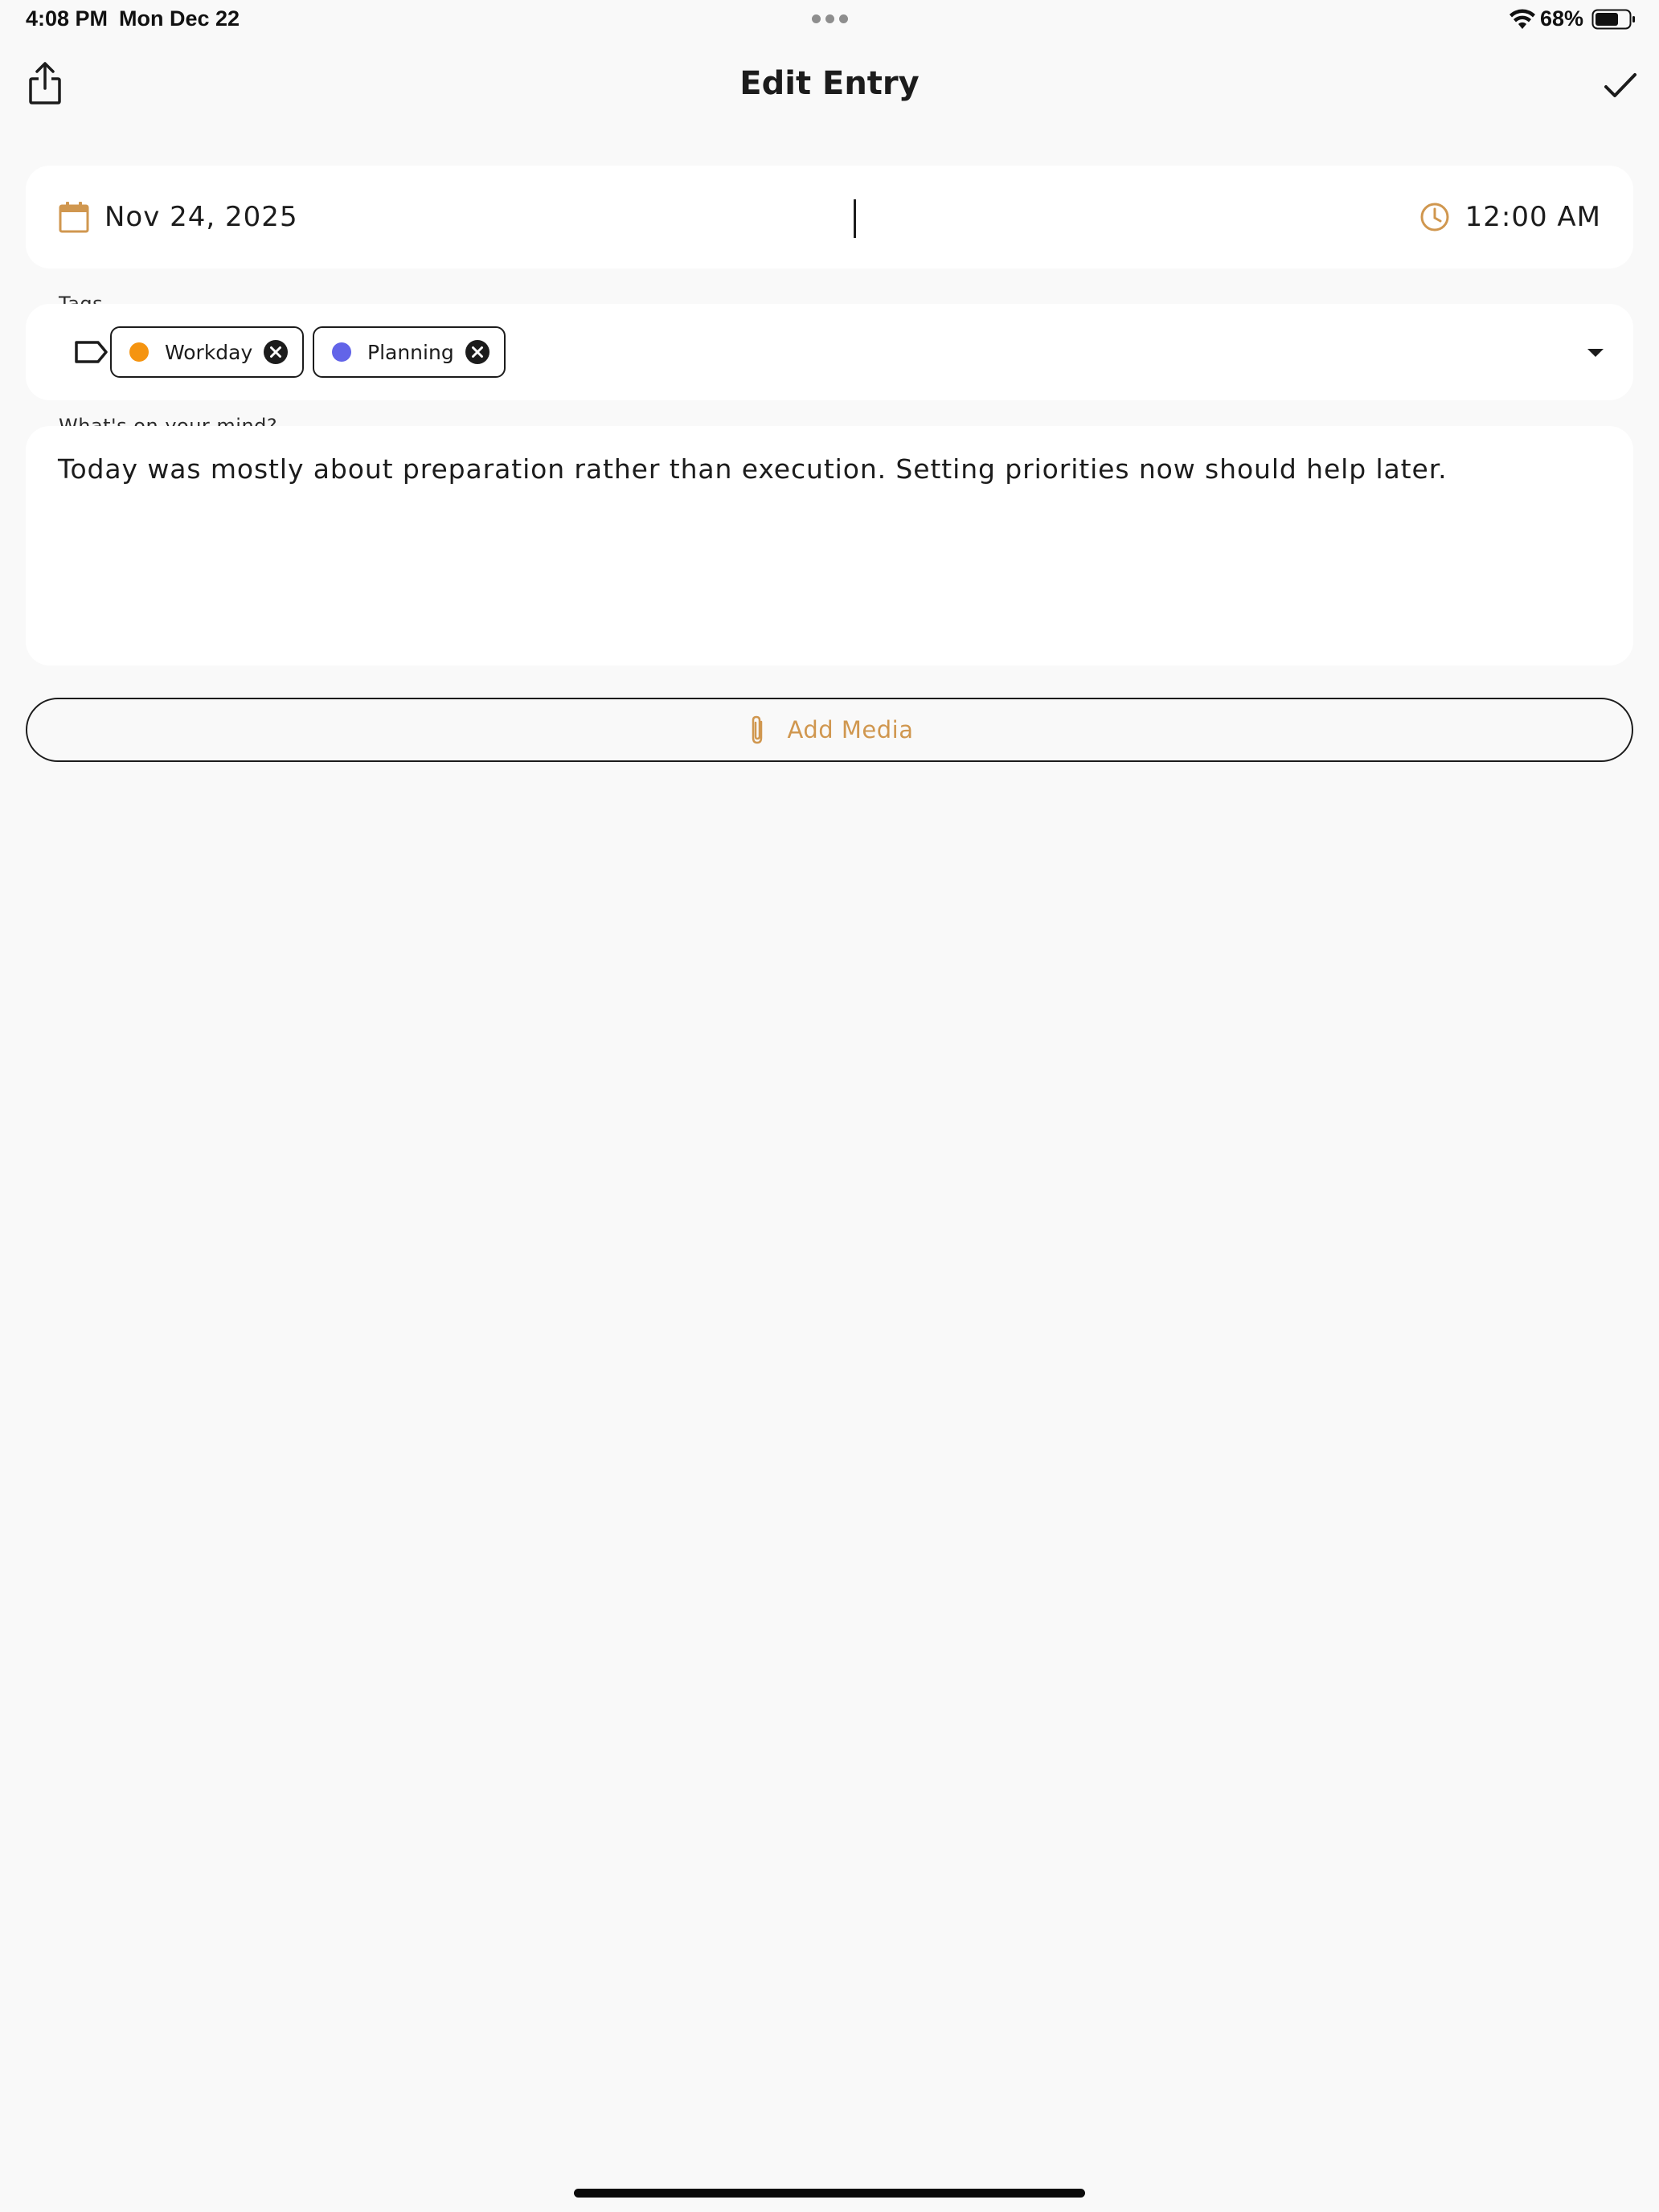 Image resolution: width=1659 pixels, height=2212 pixels. I want to click on date-picker: Nov 24, 2025, so click(178, 217).